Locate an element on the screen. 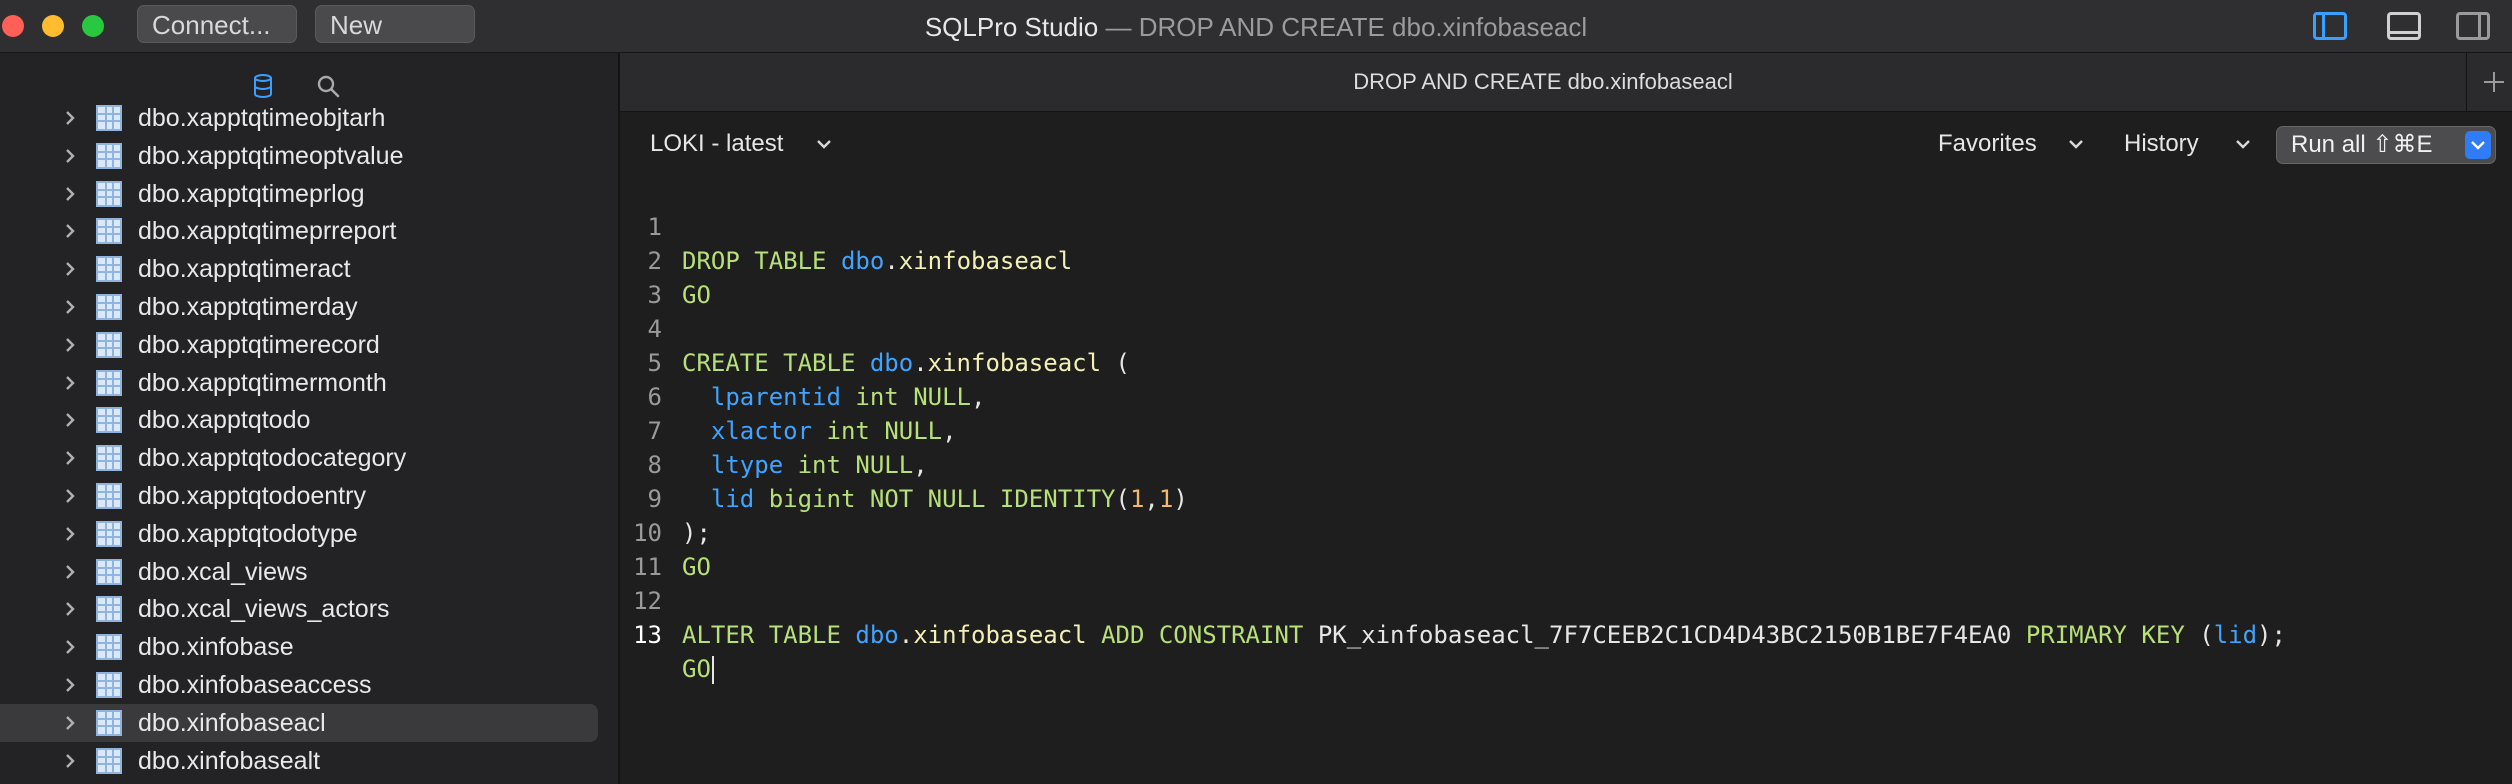 This screenshot has width=2512, height=784. sidebar-item-table: dbo.xapptqtimeprlog is located at coordinates (309, 194).